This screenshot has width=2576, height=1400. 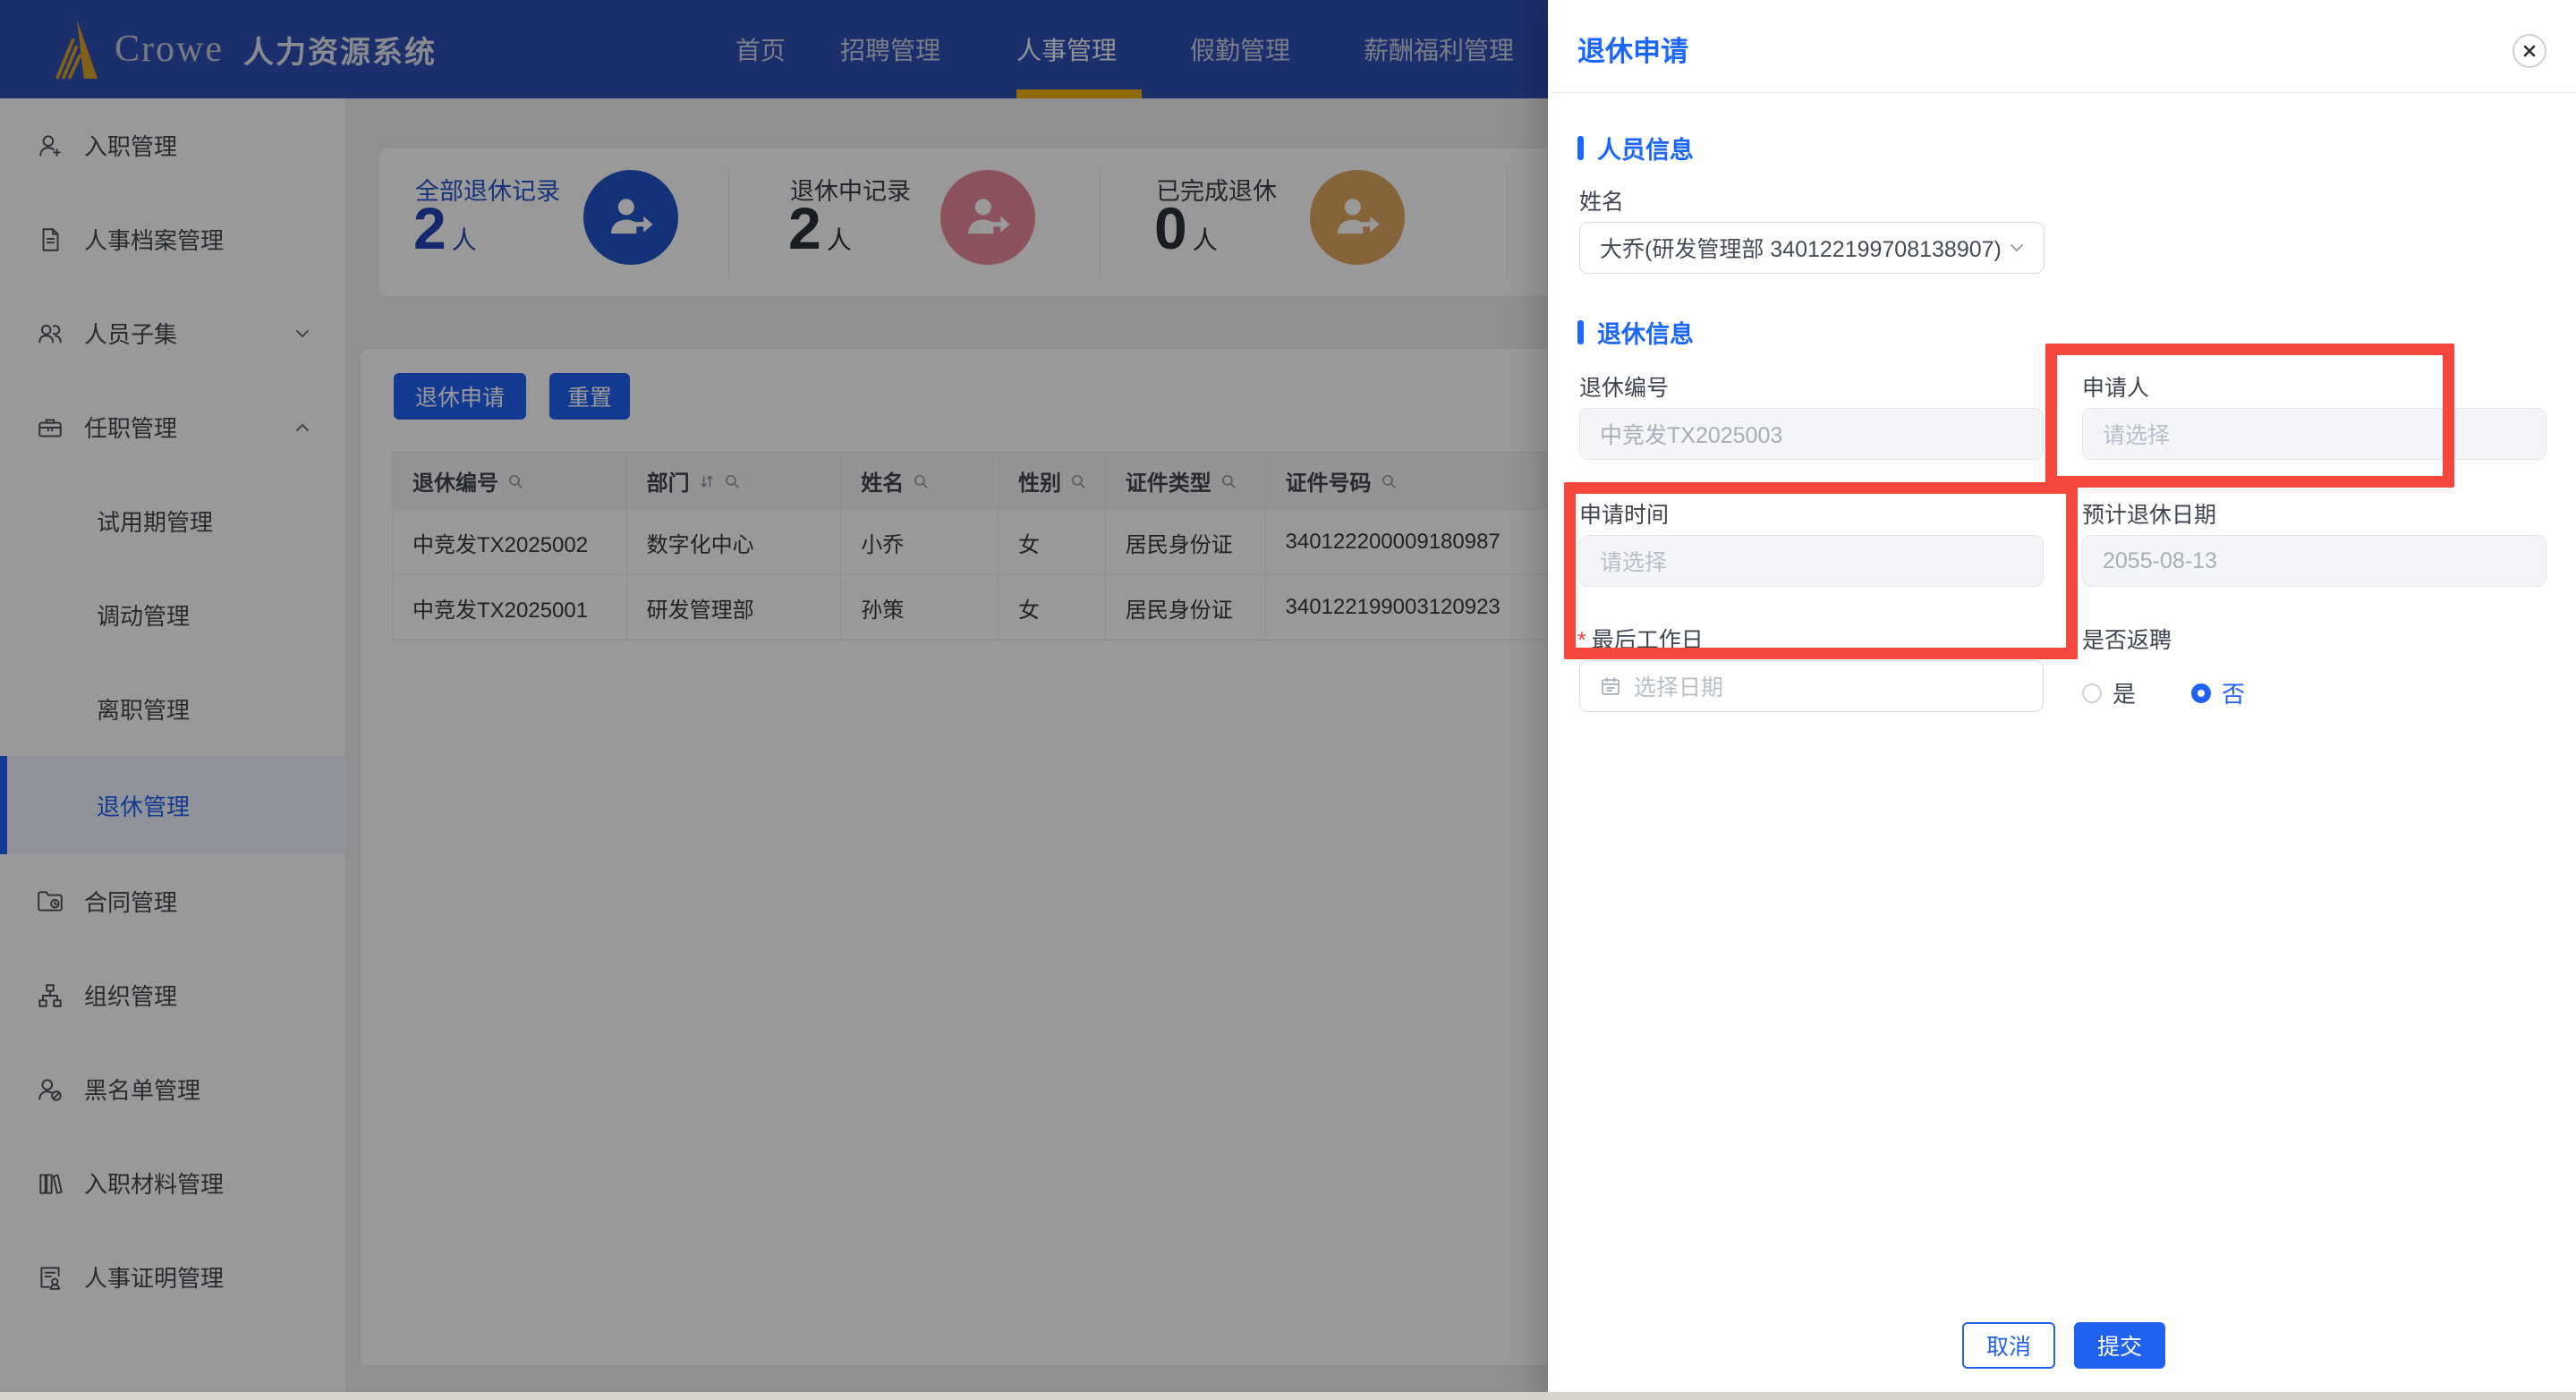 What do you see at coordinates (1645, 150) in the screenshot?
I see `section-title: 人员信息` at bounding box center [1645, 150].